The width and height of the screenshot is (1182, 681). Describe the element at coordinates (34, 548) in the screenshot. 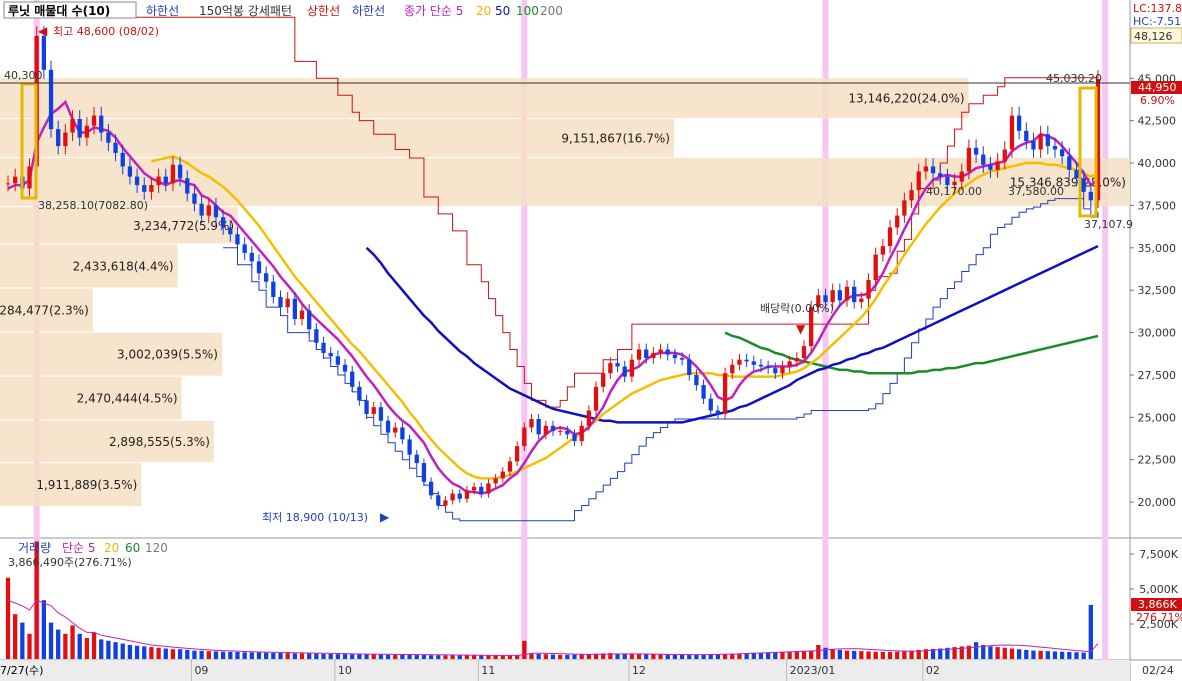

I see `volume-title: 거래량` at that location.